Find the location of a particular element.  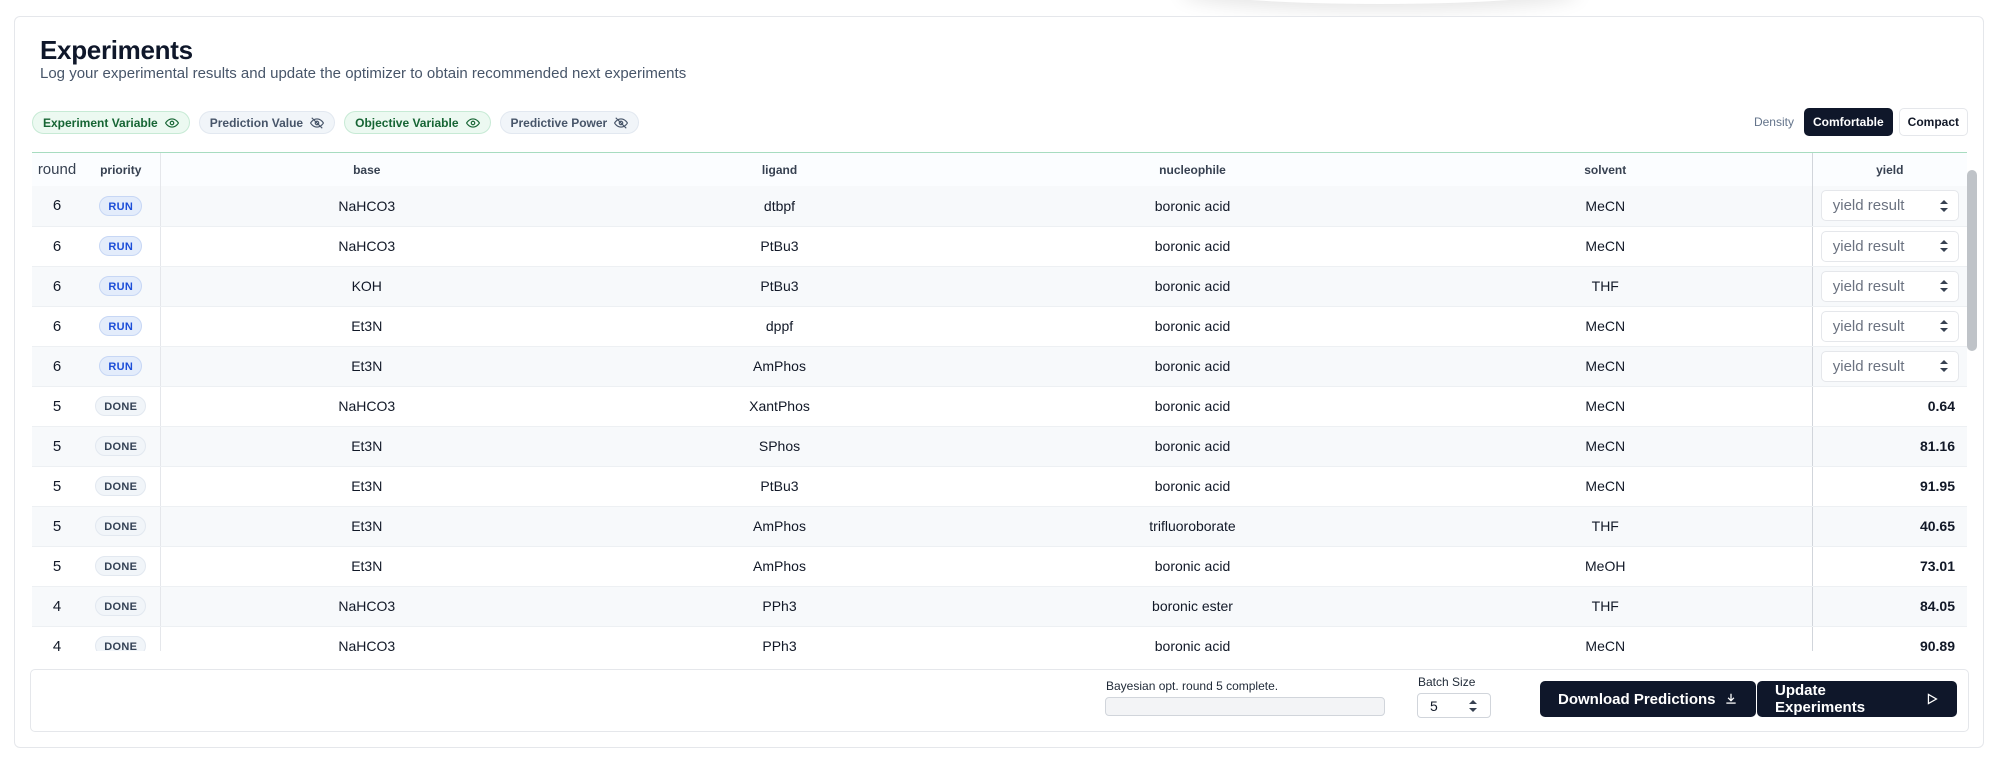

optimizer-status: Bayesian opt. round 5 complete. is located at coordinates (1192, 686).